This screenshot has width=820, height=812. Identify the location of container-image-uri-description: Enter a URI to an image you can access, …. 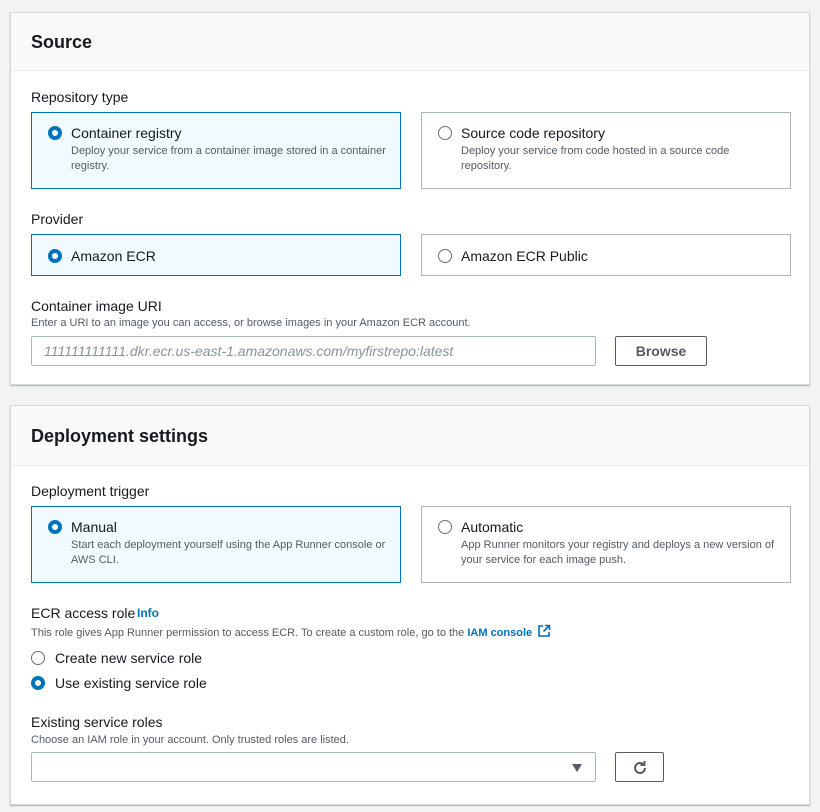
(251, 323).